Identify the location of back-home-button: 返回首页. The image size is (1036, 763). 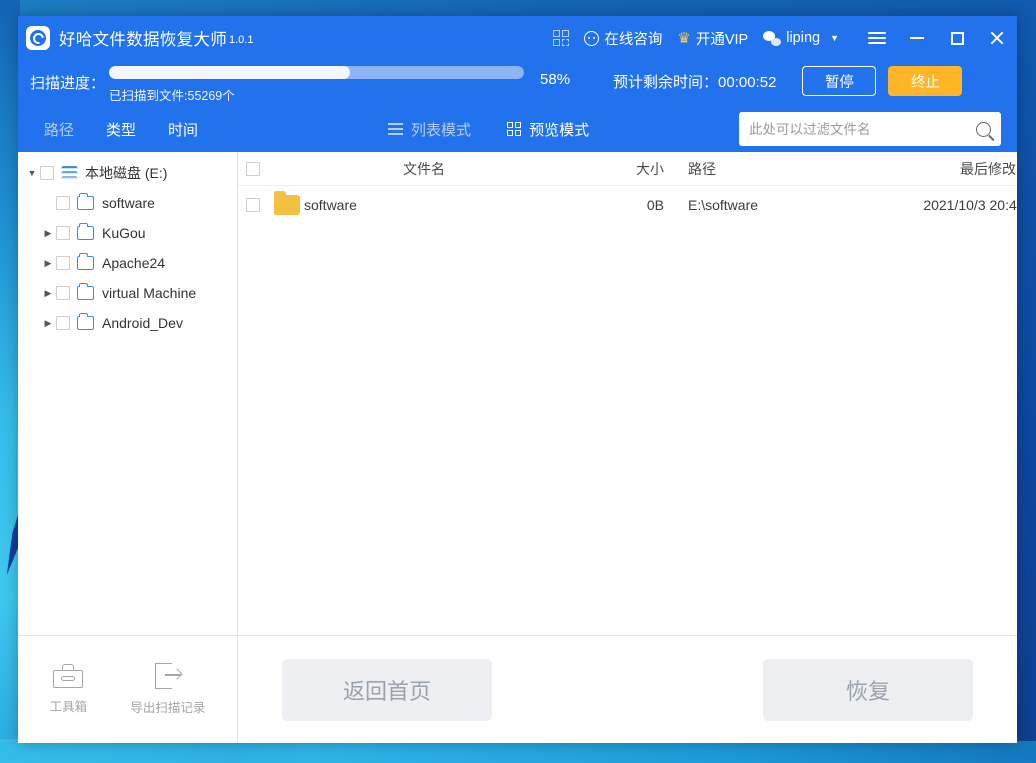
(387, 689).